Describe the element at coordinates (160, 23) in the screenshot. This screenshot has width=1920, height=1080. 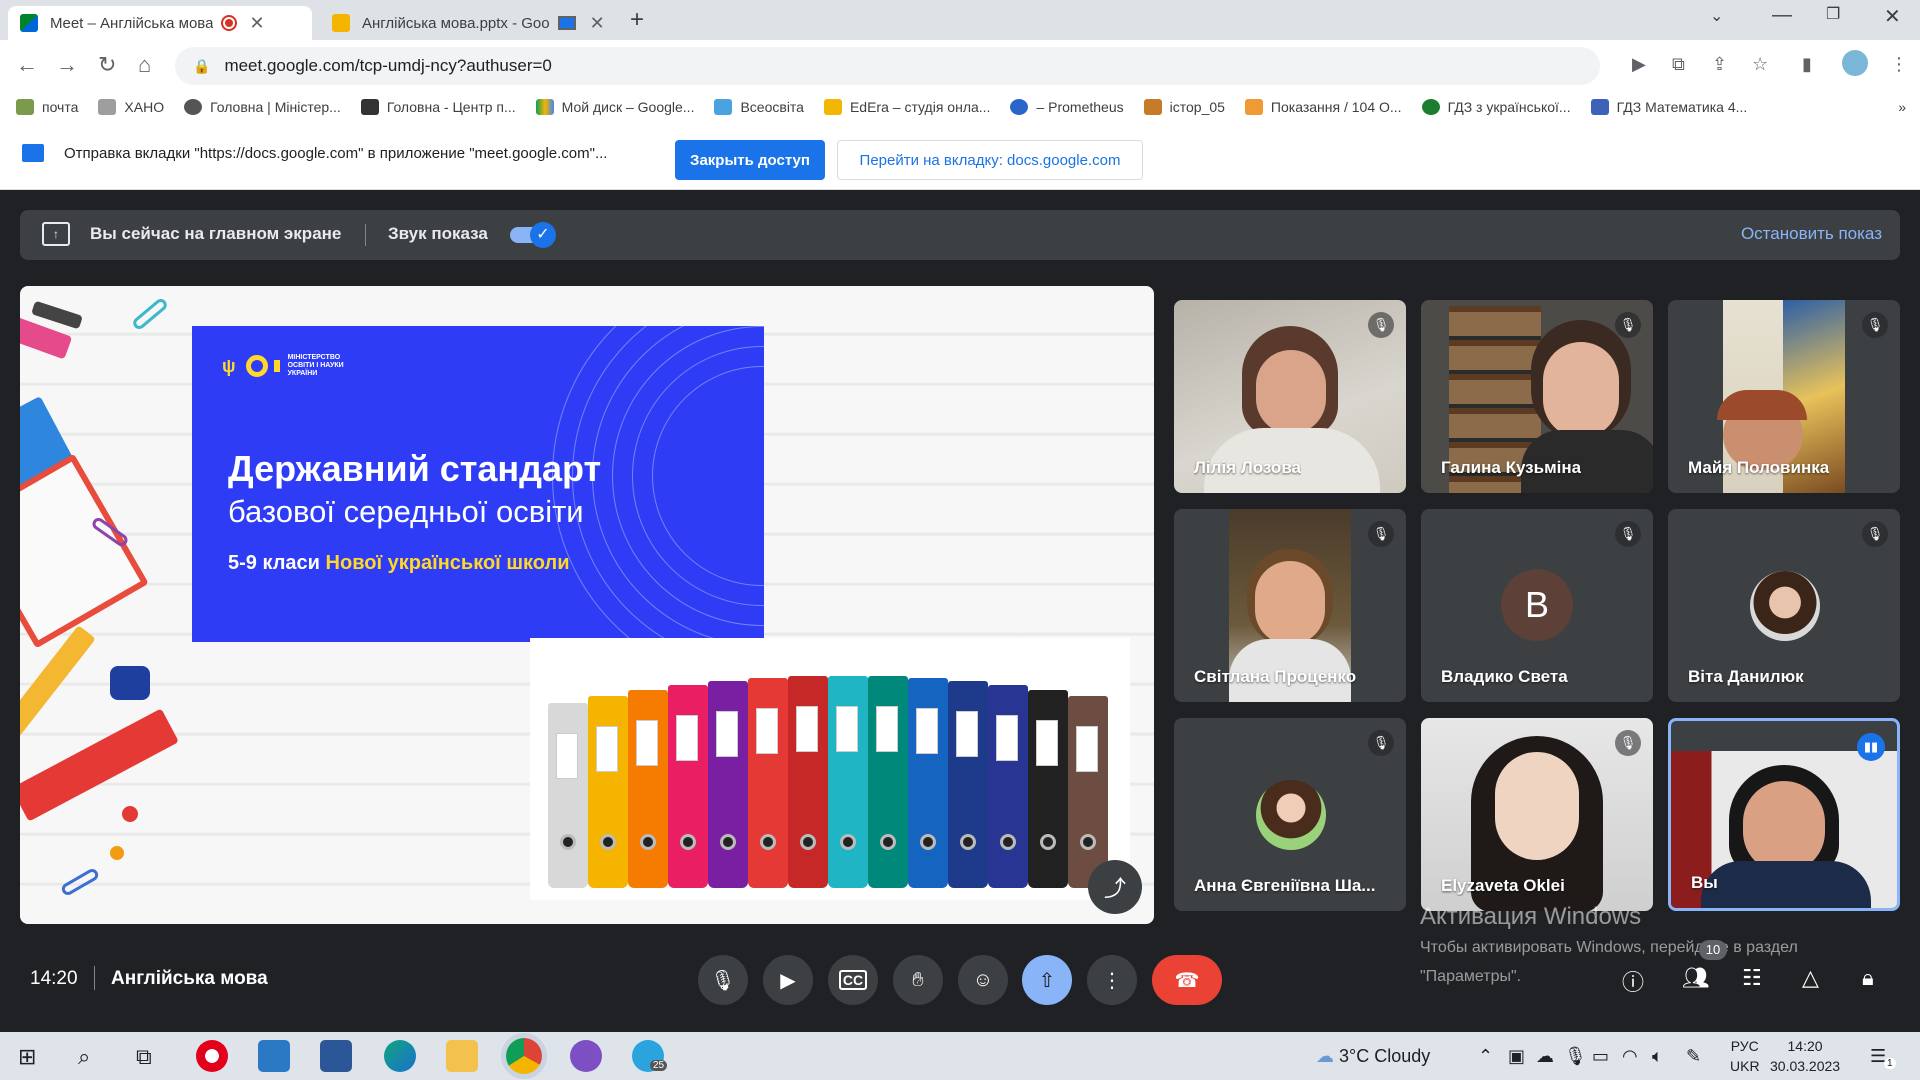
I see `tab-meet: Meet – Англійська мова ✕` at that location.